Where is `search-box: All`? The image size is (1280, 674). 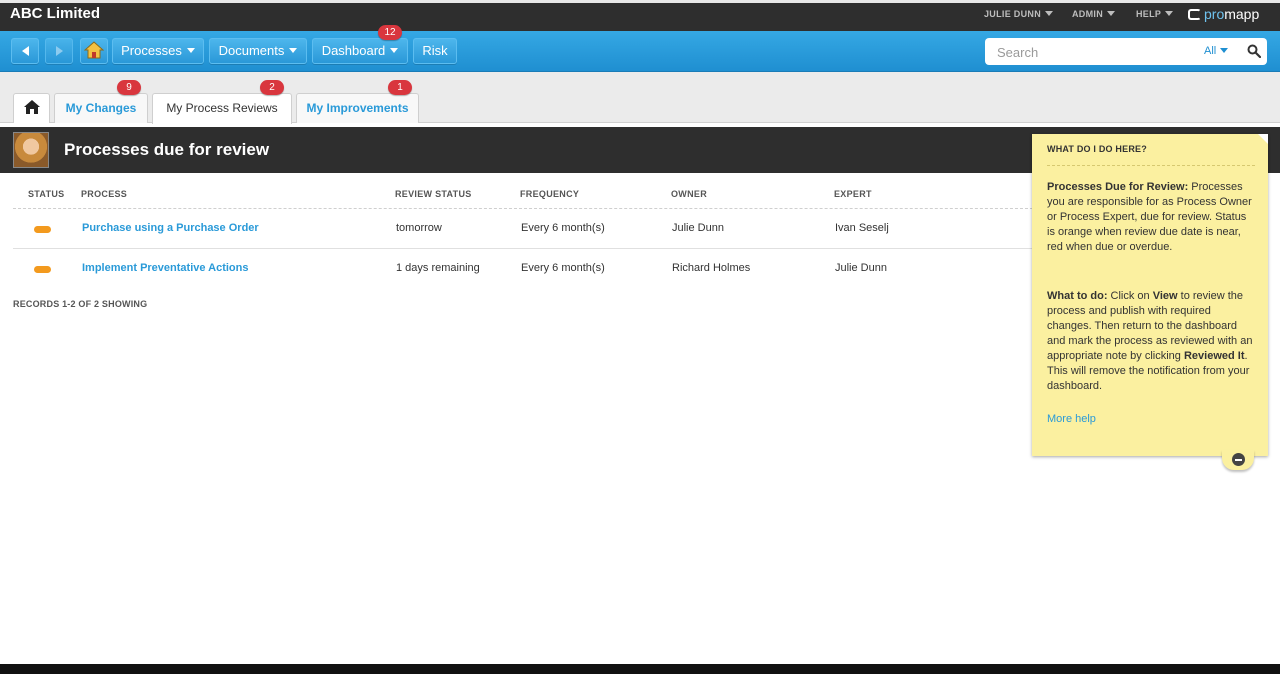 search-box: All is located at coordinates (1126, 51).